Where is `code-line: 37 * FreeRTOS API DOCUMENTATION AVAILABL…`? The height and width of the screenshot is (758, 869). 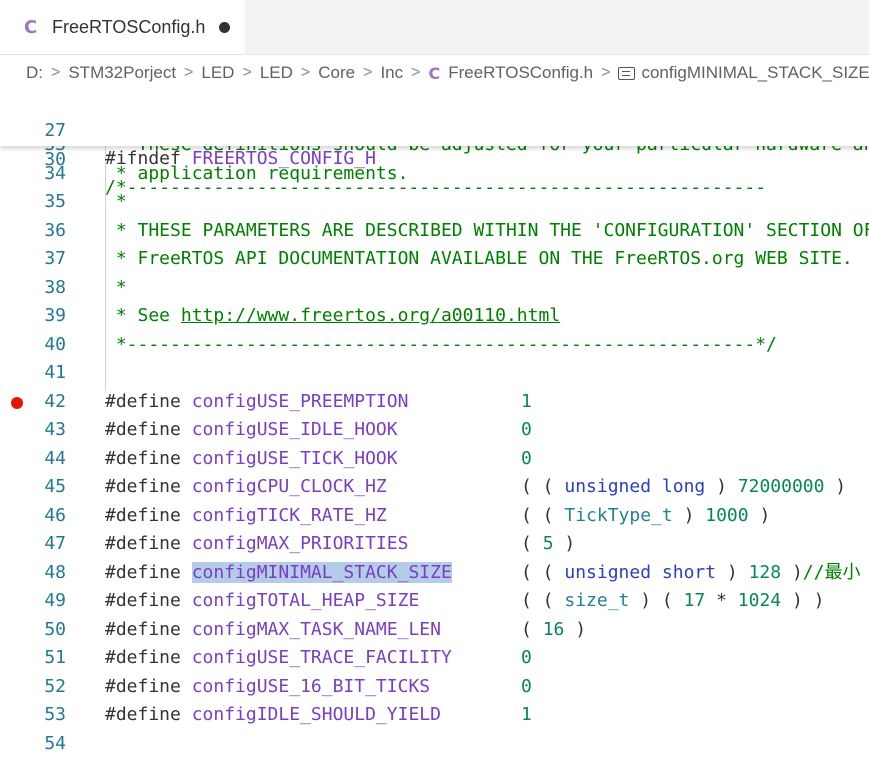
code-line: 37 * FreeRTOS API DOCUMENTATION AVAILABL… is located at coordinates (434, 259).